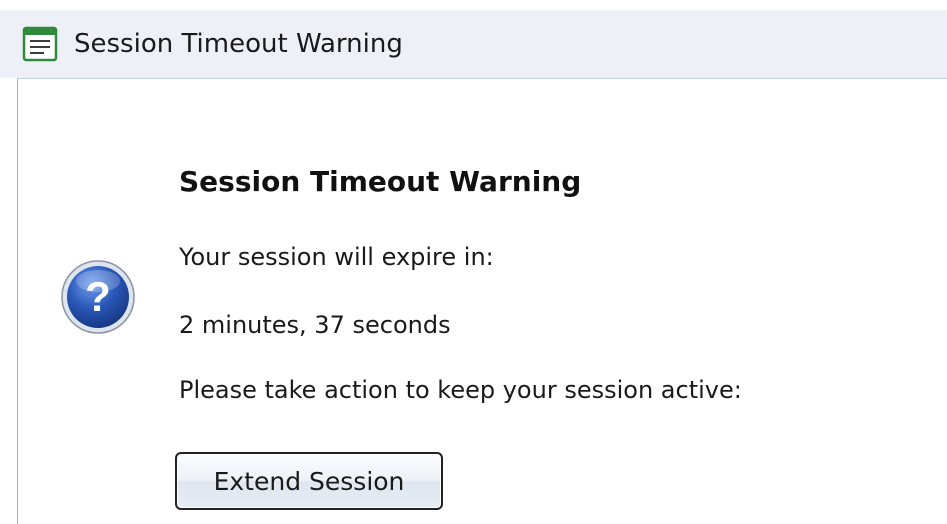  Describe the element at coordinates (238, 44) in the screenshot. I see `window-title: Session Timeout Warning` at that location.